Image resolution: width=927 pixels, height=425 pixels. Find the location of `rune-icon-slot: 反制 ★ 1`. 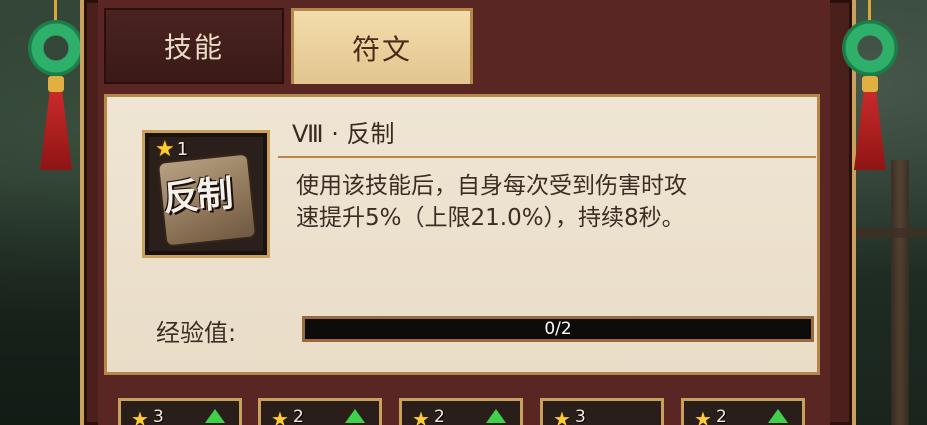

rune-icon-slot: 反制 ★ 1 is located at coordinates (206, 194).